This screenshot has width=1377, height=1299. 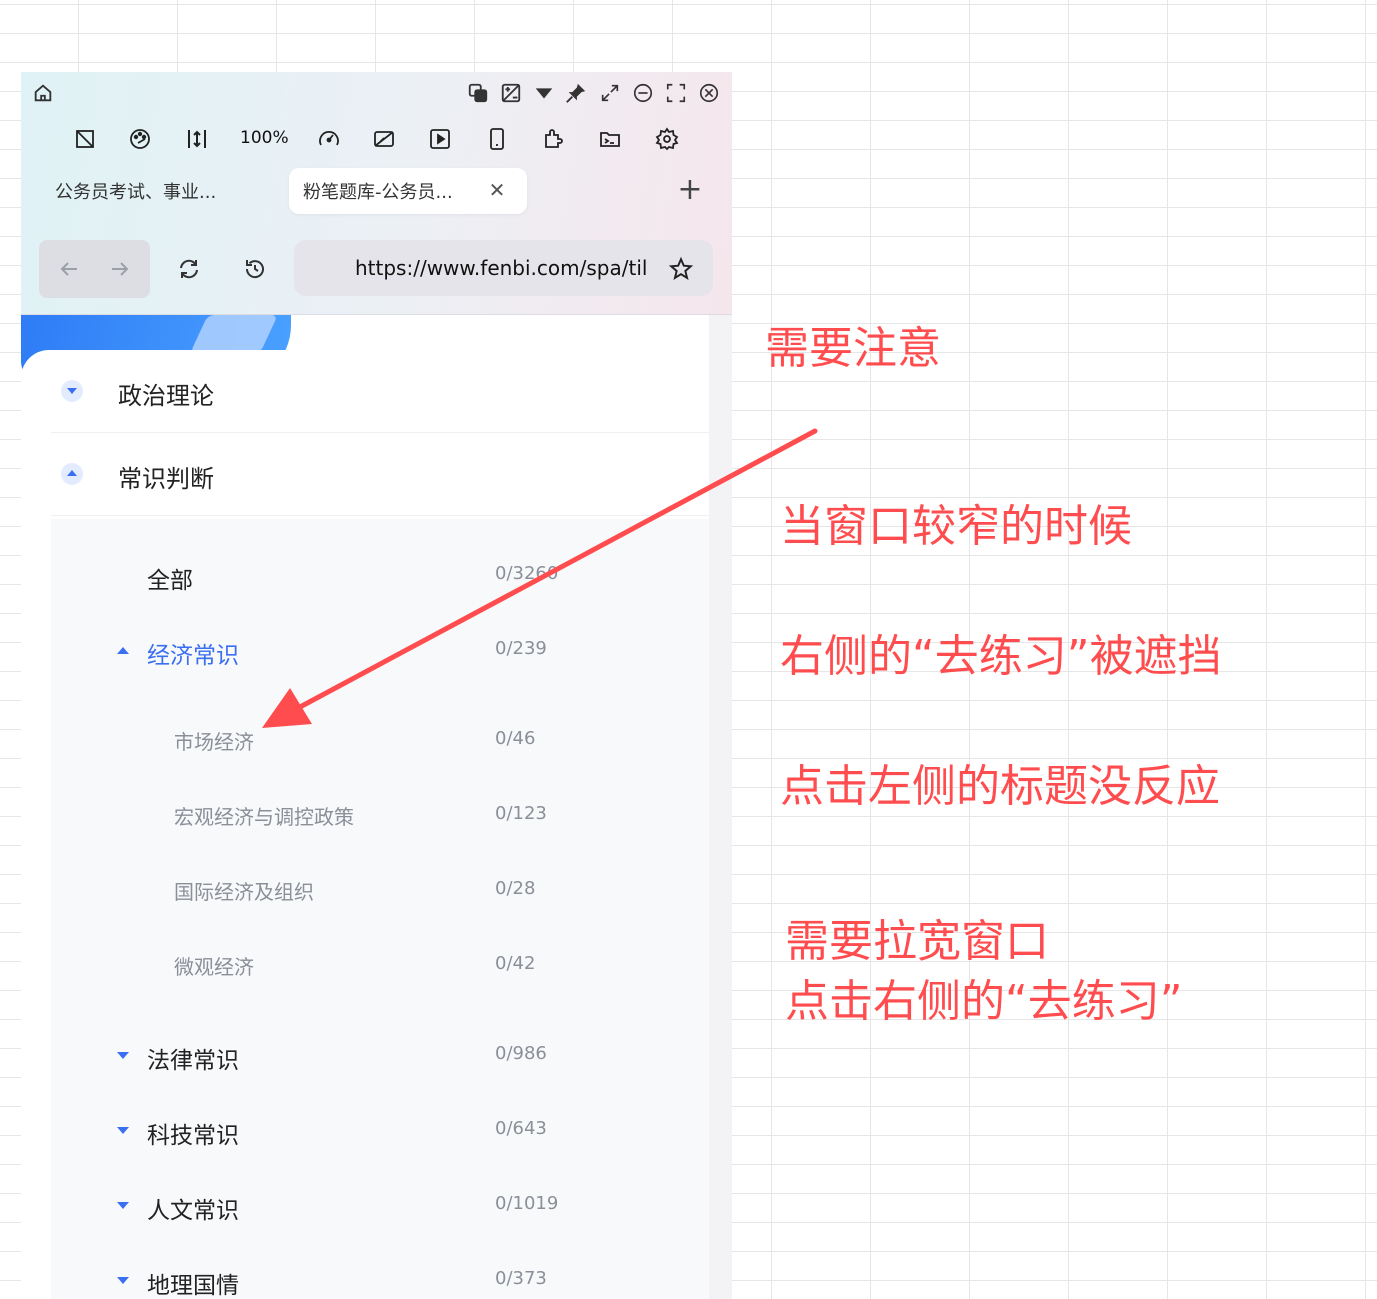 I want to click on image-compare-icon, so click(x=511, y=93).